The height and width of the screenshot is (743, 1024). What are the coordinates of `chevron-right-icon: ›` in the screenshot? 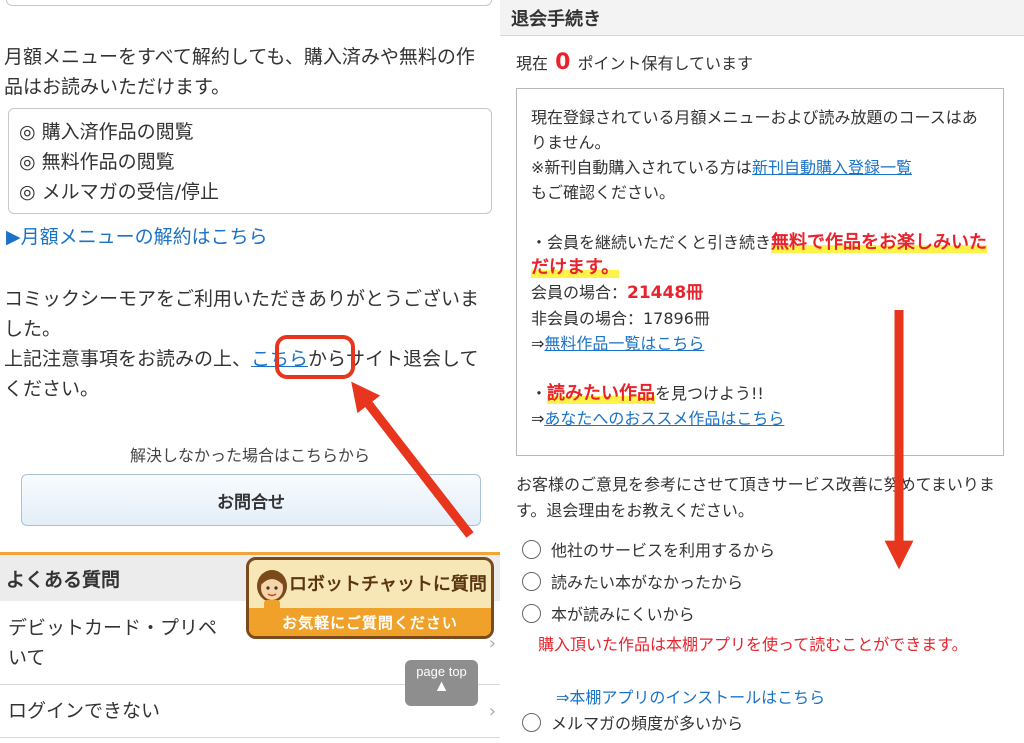 It's located at (492, 711).